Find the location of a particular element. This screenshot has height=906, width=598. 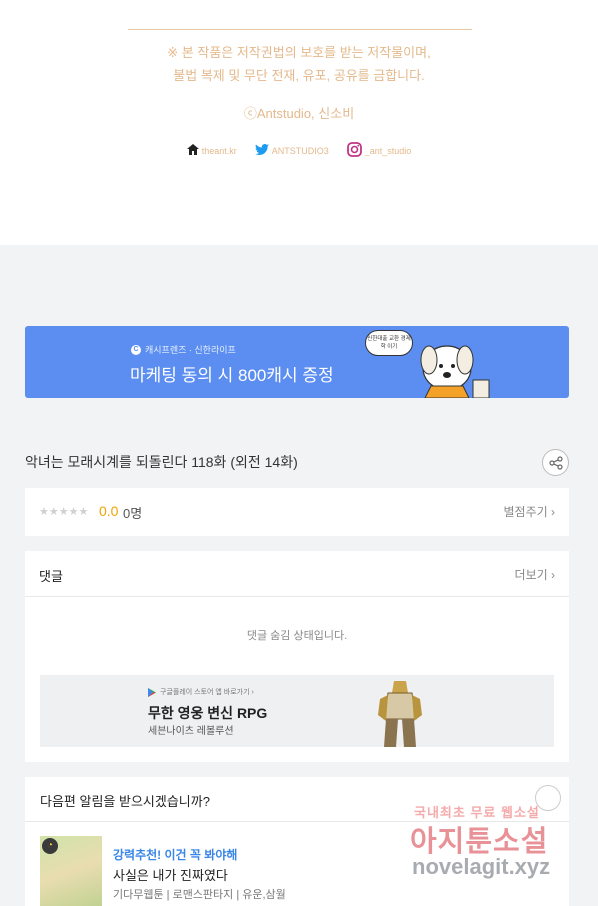

share-button is located at coordinates (555, 462).